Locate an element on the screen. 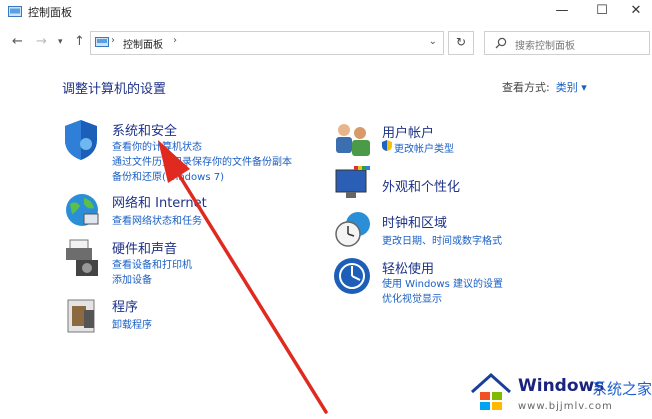 The width and height of the screenshot is (652, 419). watermark: Windows 系统之家 www.bjjmlv.com is located at coordinates (559, 394).